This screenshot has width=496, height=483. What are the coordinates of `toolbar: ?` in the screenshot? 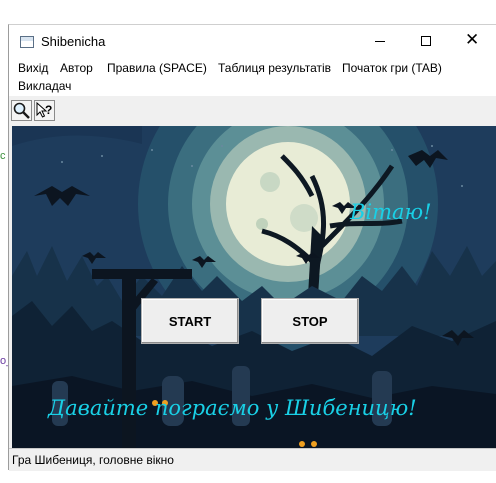 It's located at (252, 111).